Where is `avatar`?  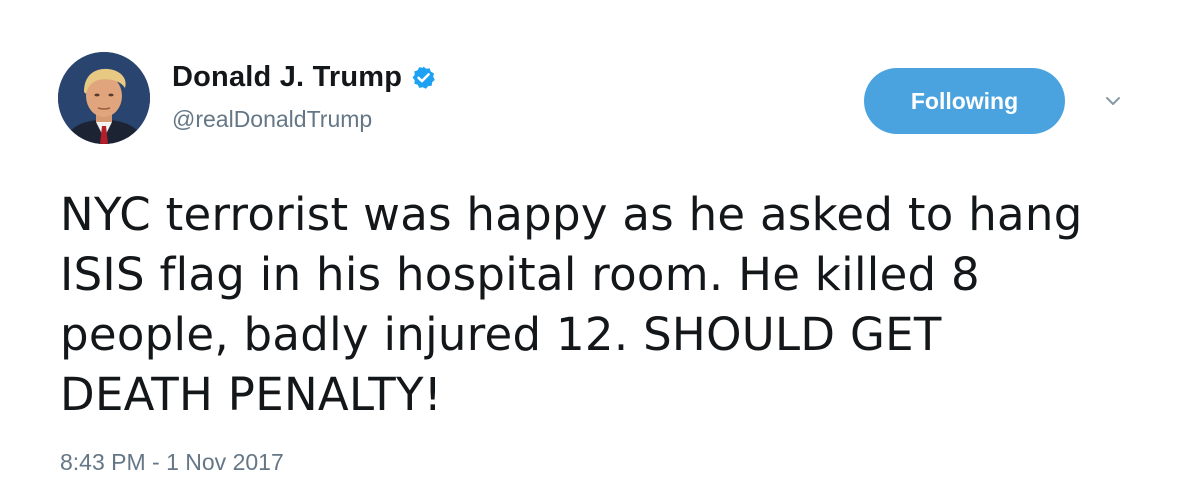 avatar is located at coordinates (104, 98).